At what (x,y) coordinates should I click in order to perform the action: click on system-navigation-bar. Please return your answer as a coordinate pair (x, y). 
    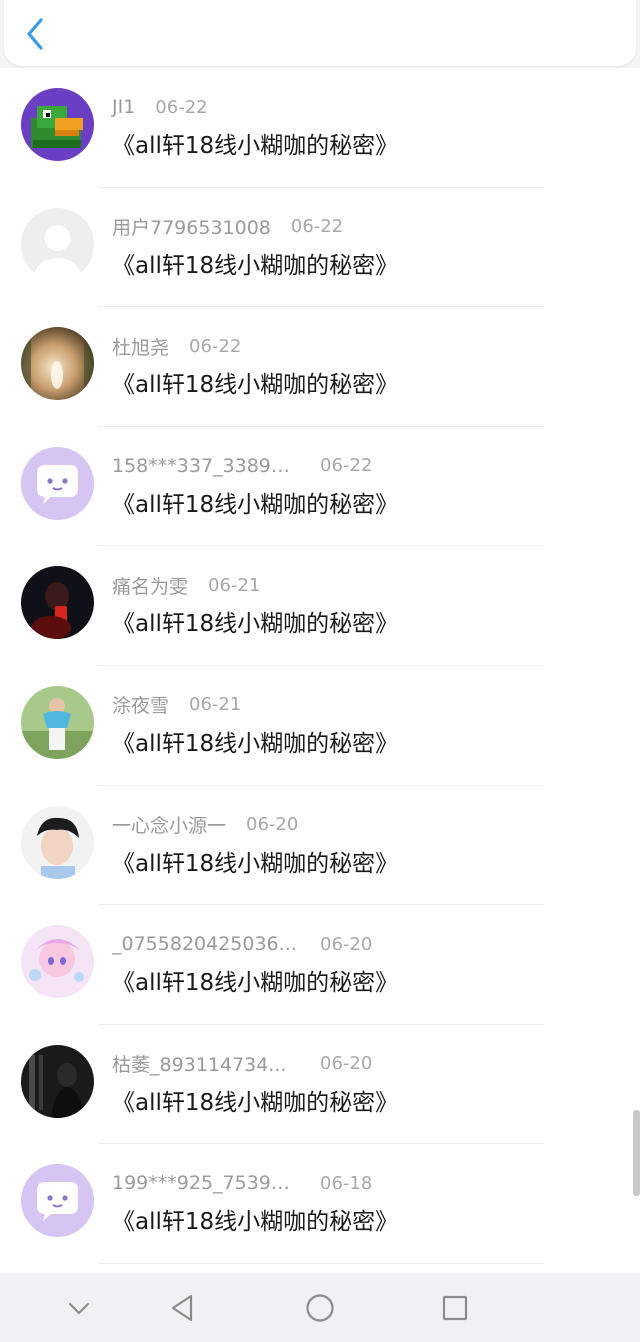
    Looking at the image, I should click on (320, 1307).